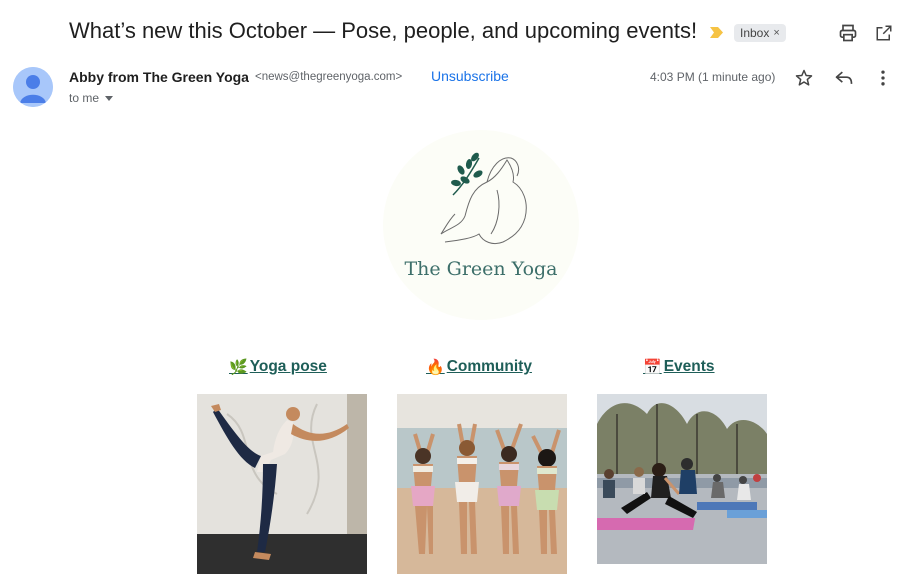  What do you see at coordinates (682, 479) in the screenshot?
I see `events-photo` at bounding box center [682, 479].